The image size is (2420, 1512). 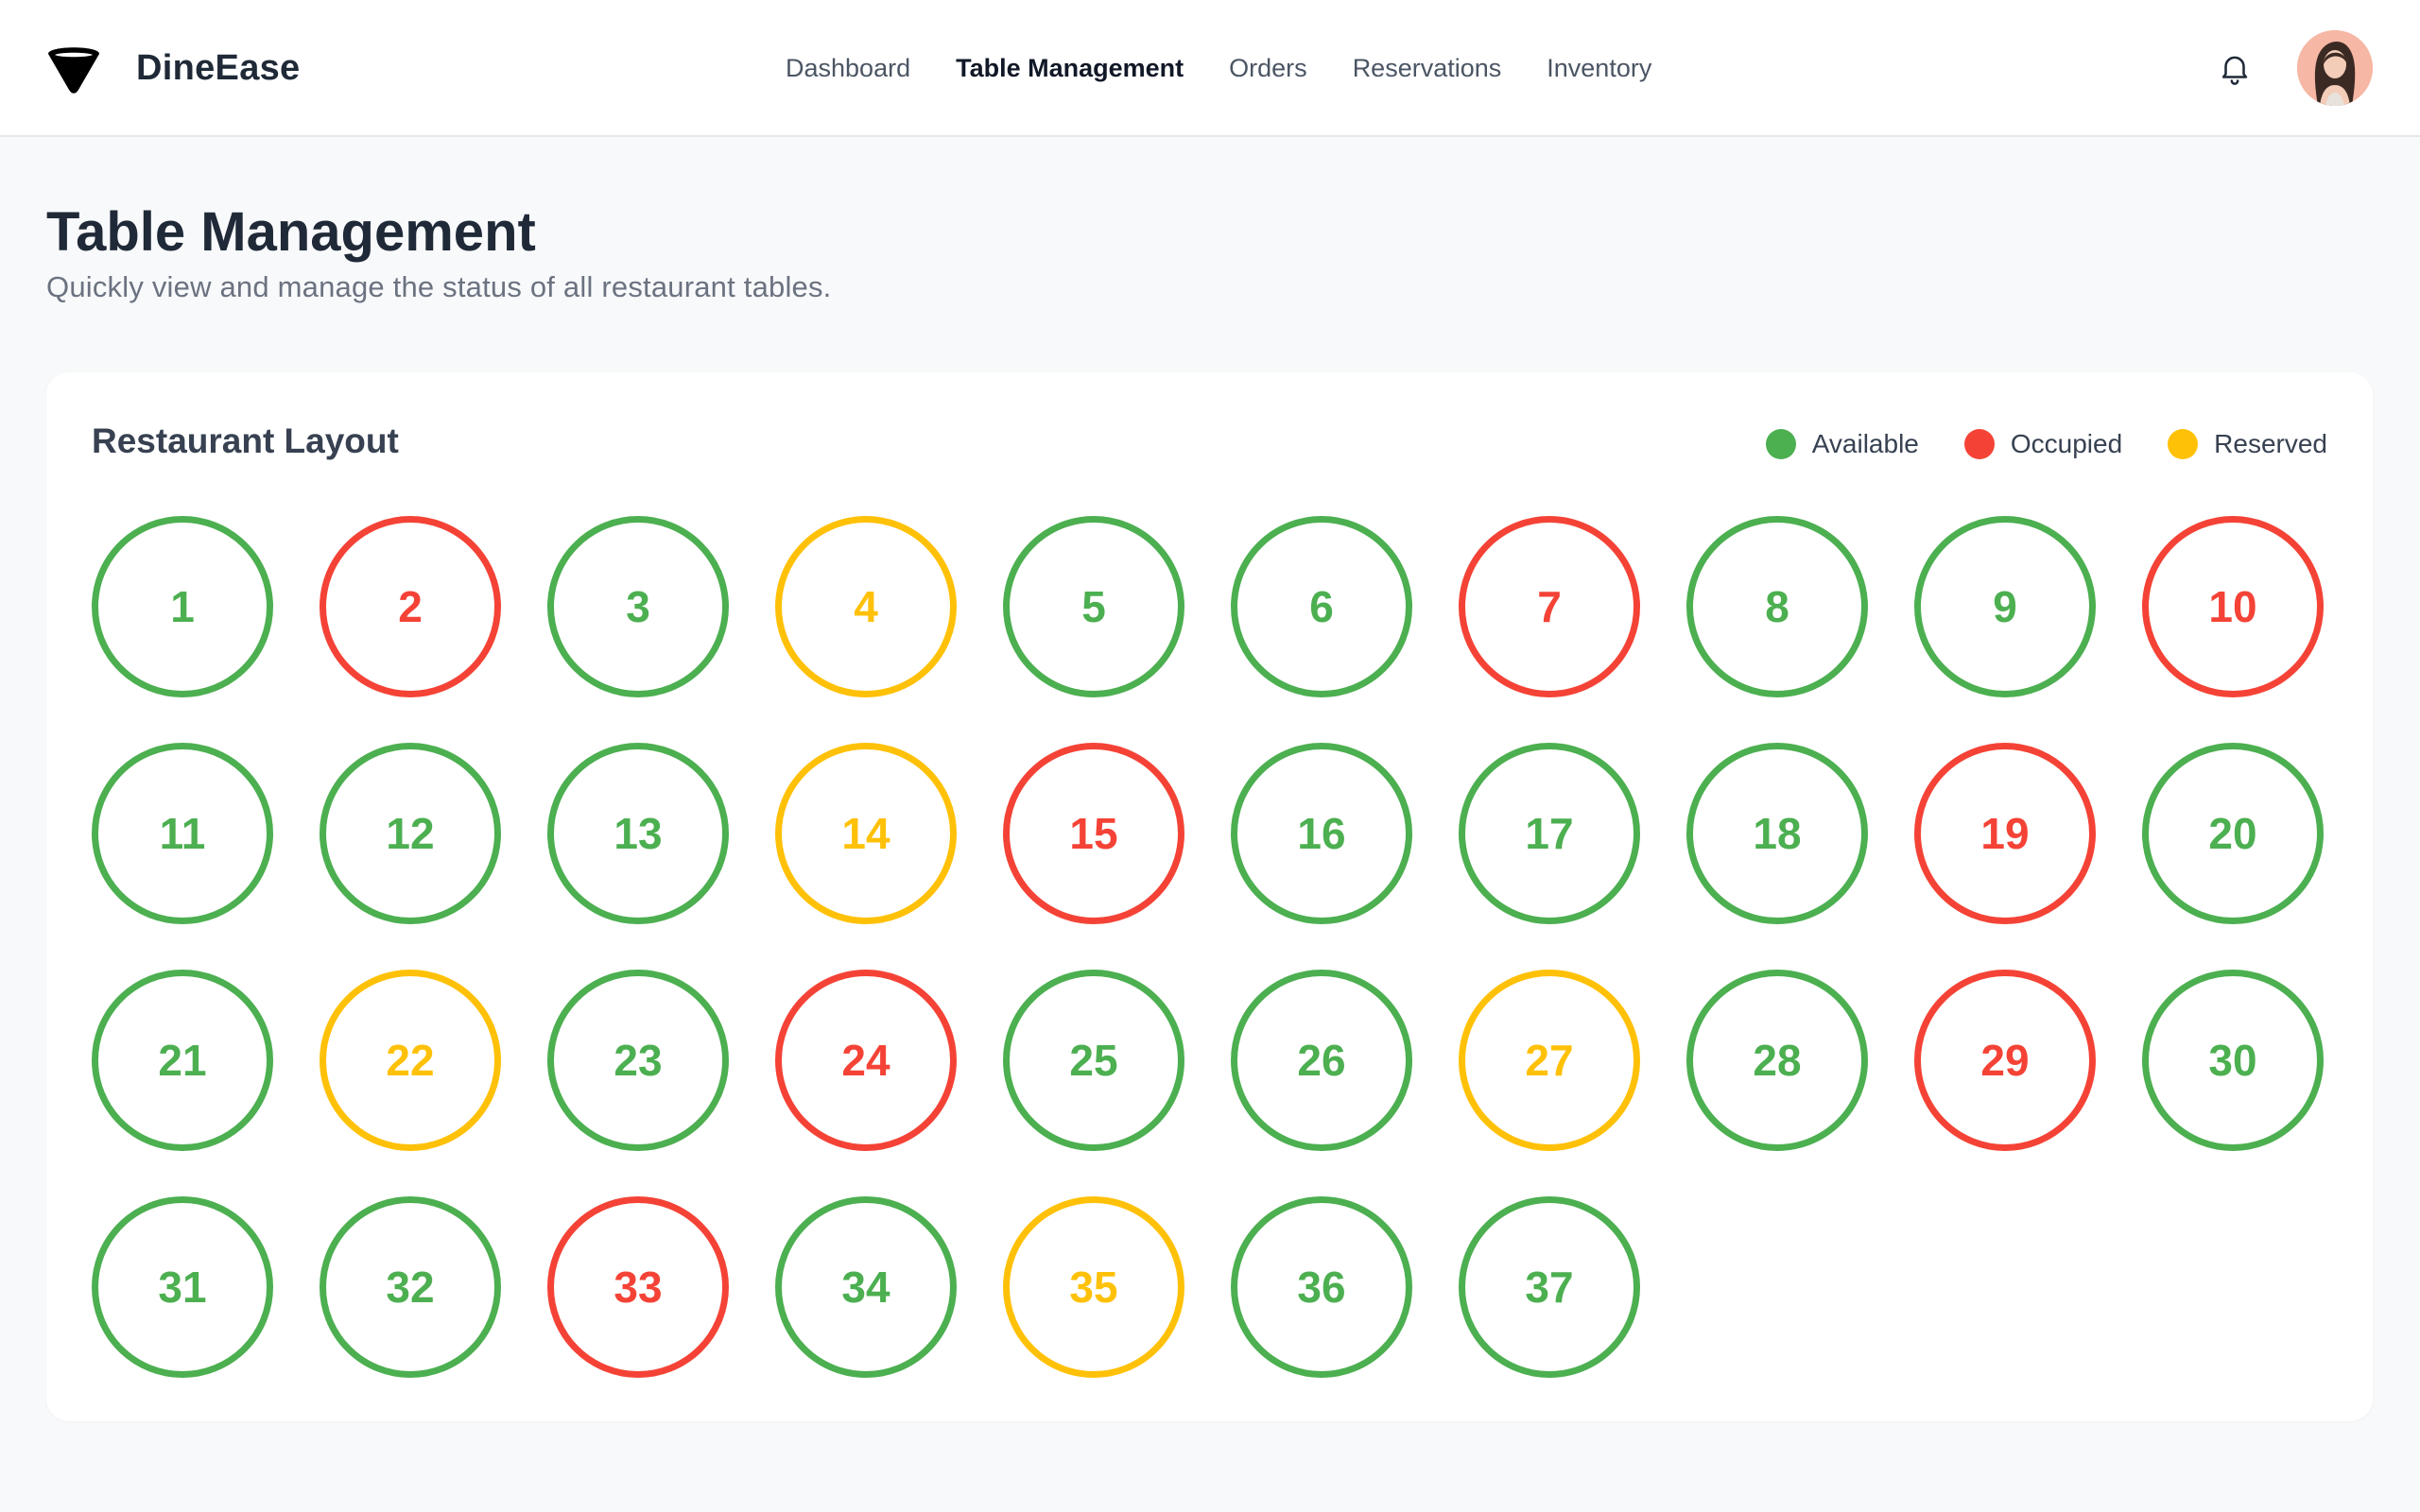 What do you see at coordinates (2270, 443) in the screenshot?
I see `legend-label: Reserved` at bounding box center [2270, 443].